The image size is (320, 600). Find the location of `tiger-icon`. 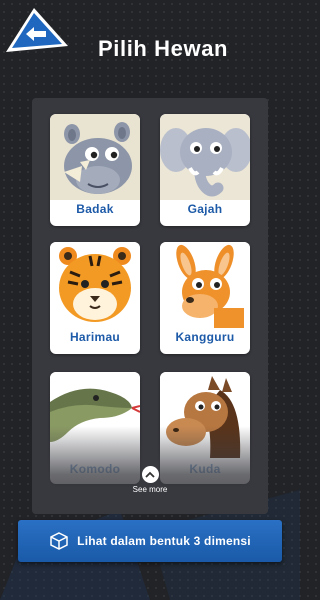

tiger-icon is located at coordinates (95, 285).